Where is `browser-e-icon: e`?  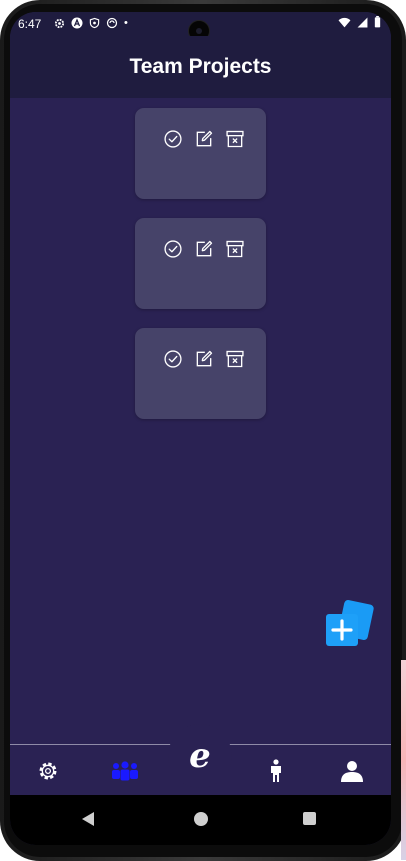
browser-e-icon: e is located at coordinates (200, 756).